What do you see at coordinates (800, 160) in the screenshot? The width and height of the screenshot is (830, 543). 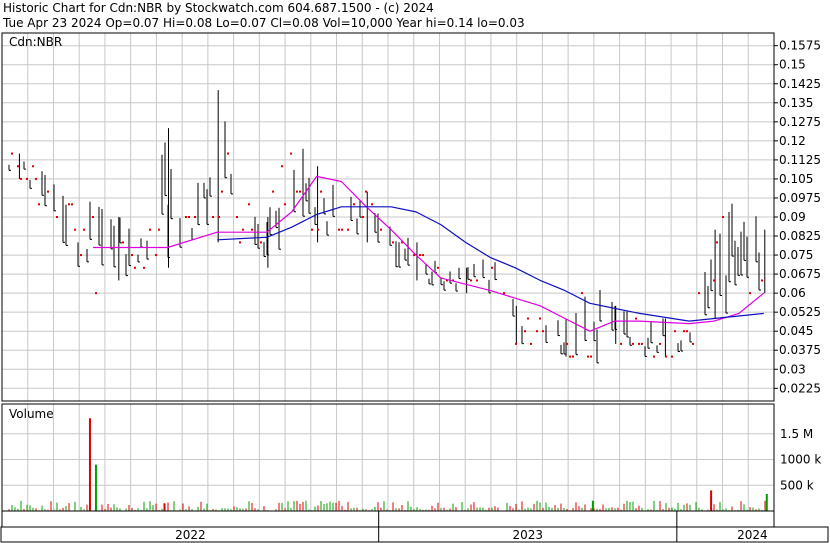 I see `price-tick-label: 0.1125` at bounding box center [800, 160].